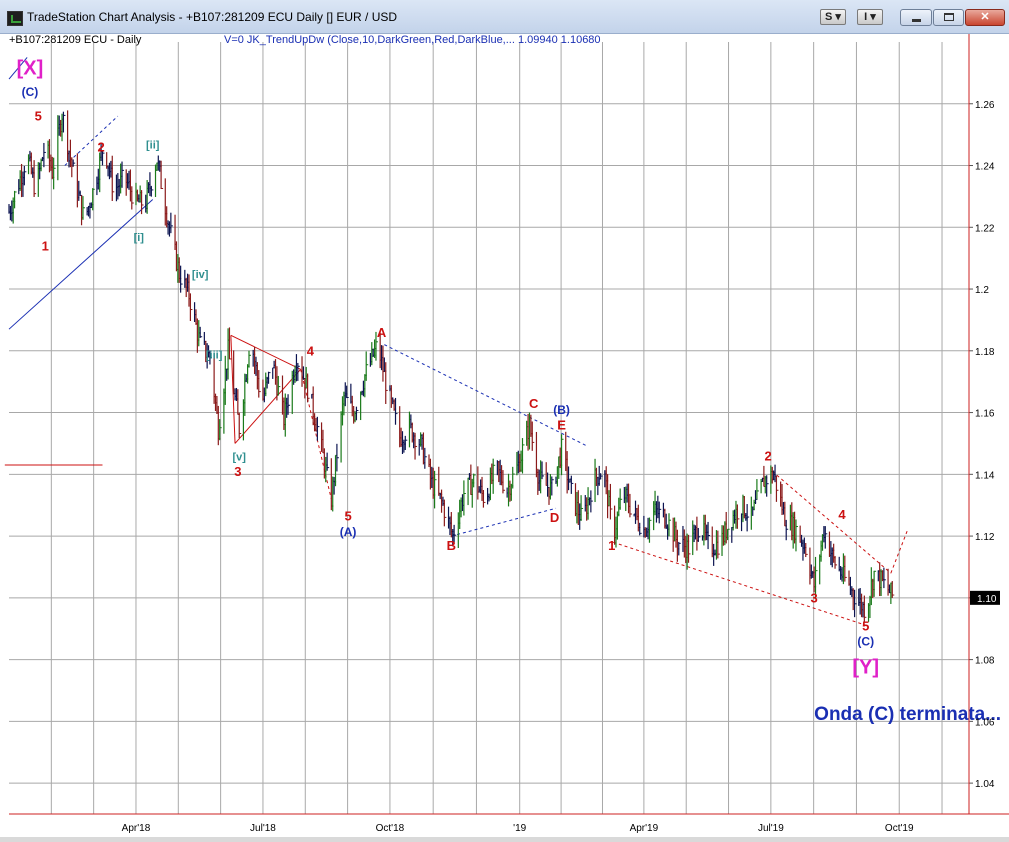  Describe the element at coordinates (771, 828) in the screenshot. I see `x-tick-label: Jul'19` at that location.